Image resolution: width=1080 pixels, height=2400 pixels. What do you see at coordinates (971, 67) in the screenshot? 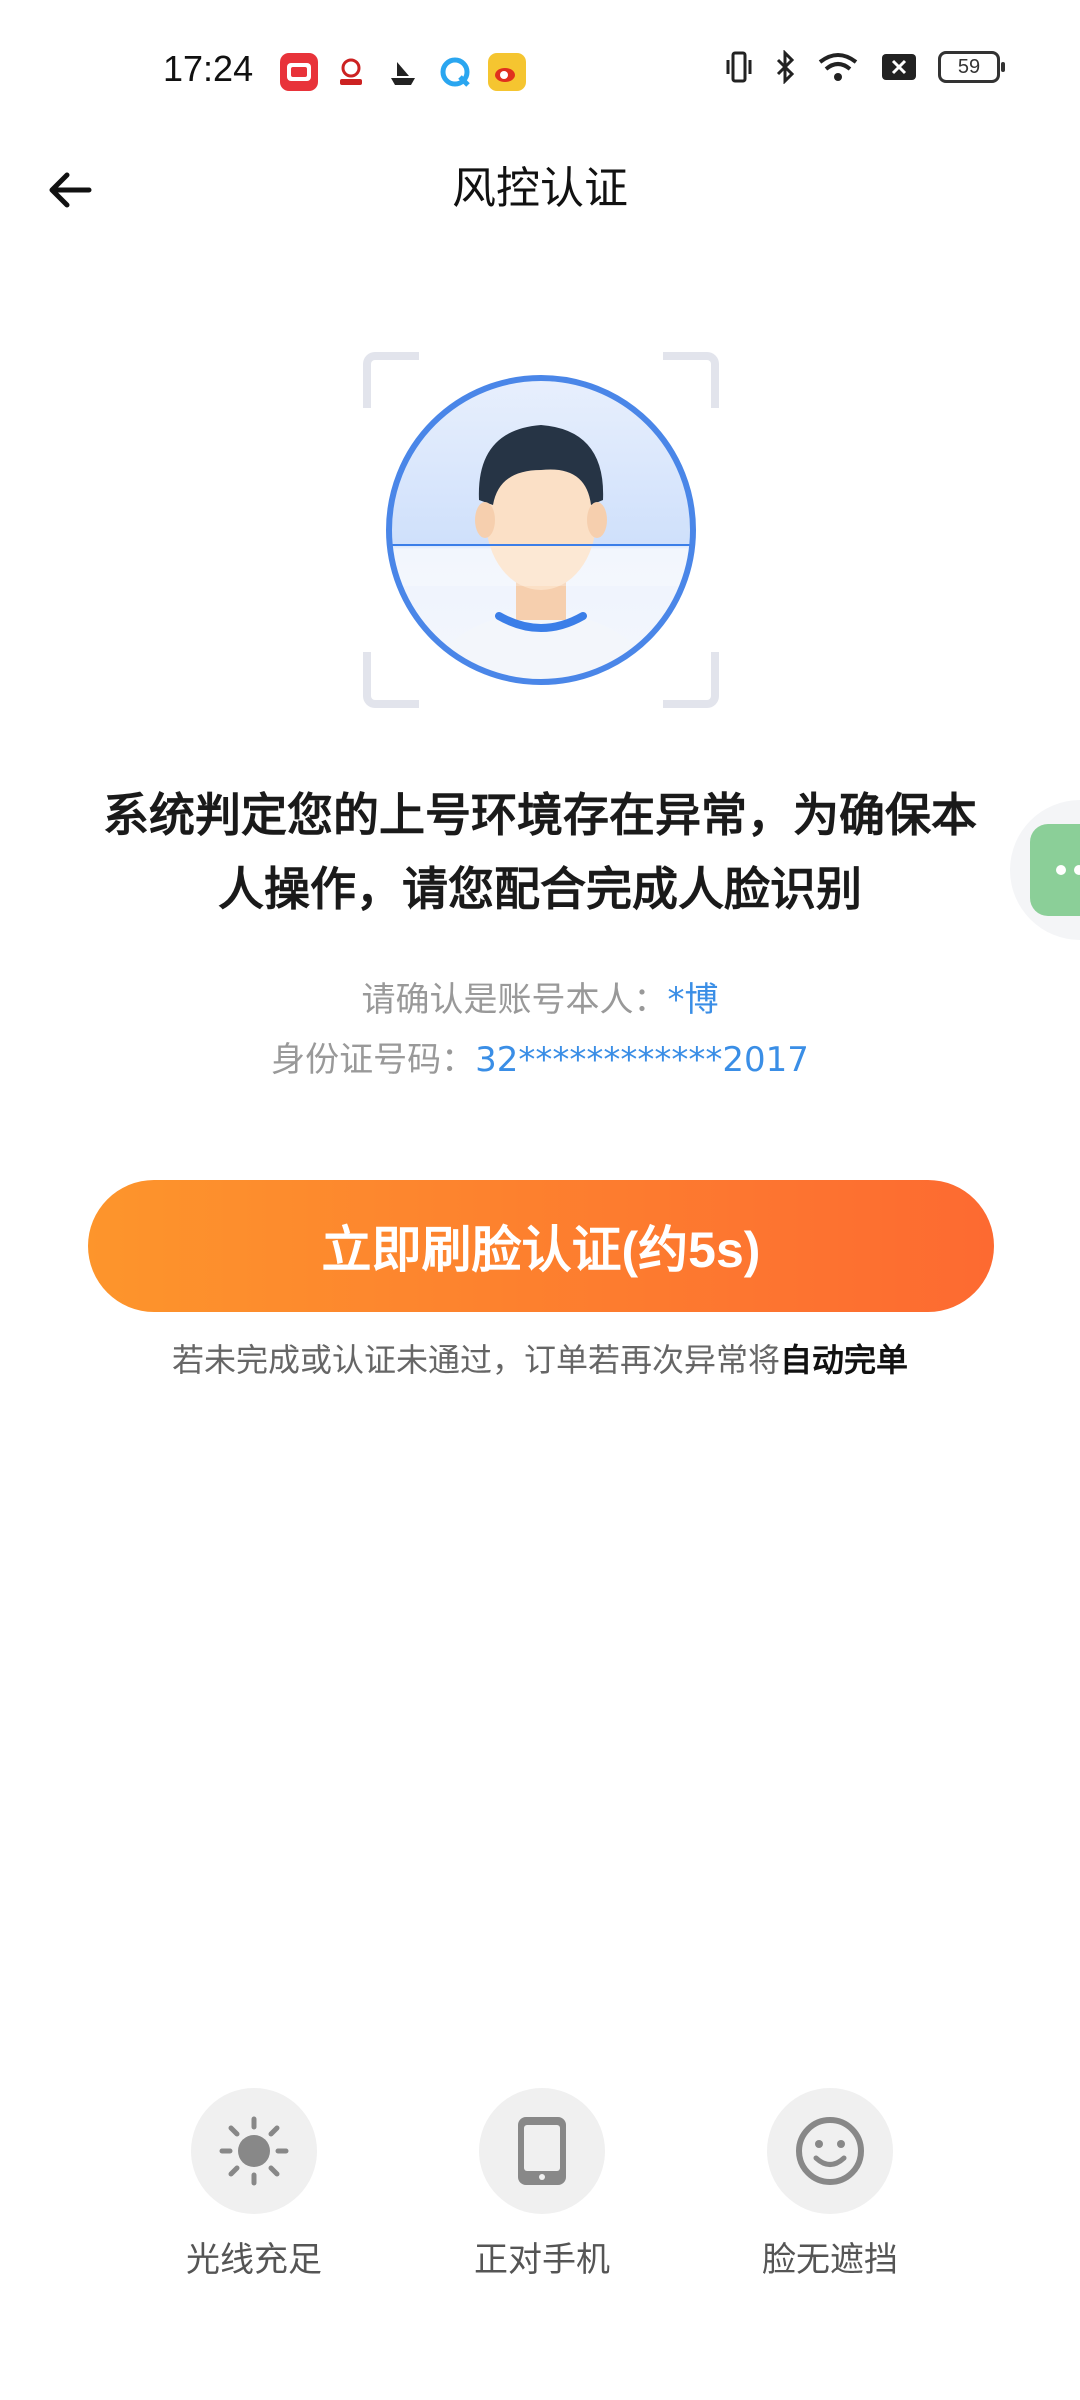
I see `battery-icon: 59` at bounding box center [971, 67].